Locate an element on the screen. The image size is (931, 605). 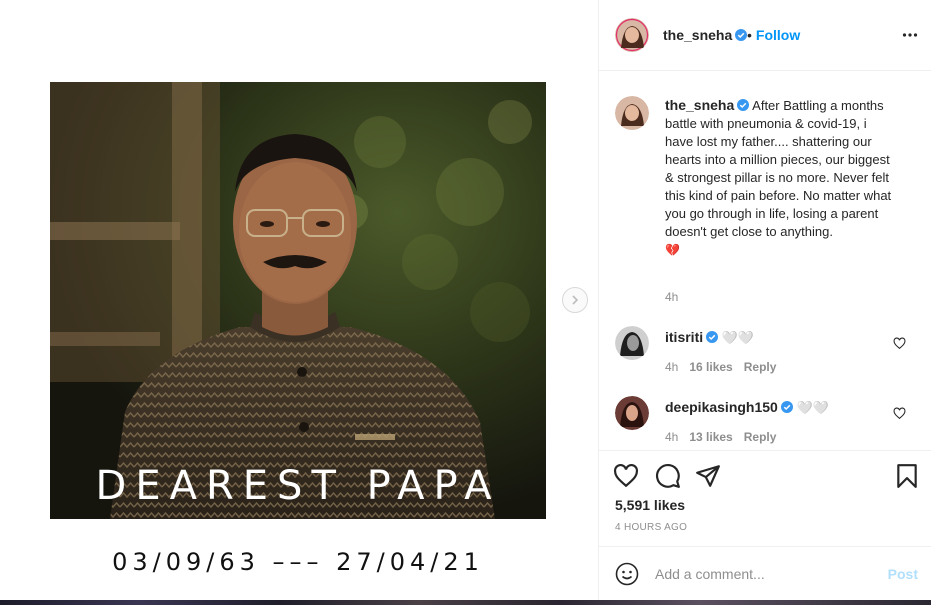
post-comment-button: Post is located at coordinates (903, 574).